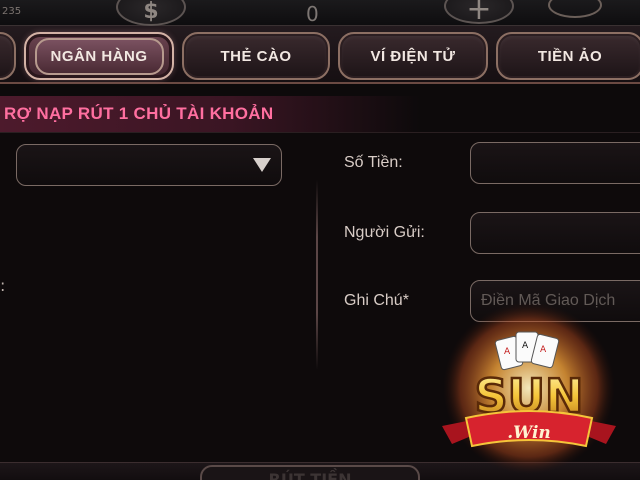 The width and height of the screenshot is (640, 480). I want to click on left-field-colon: :, so click(3, 285).